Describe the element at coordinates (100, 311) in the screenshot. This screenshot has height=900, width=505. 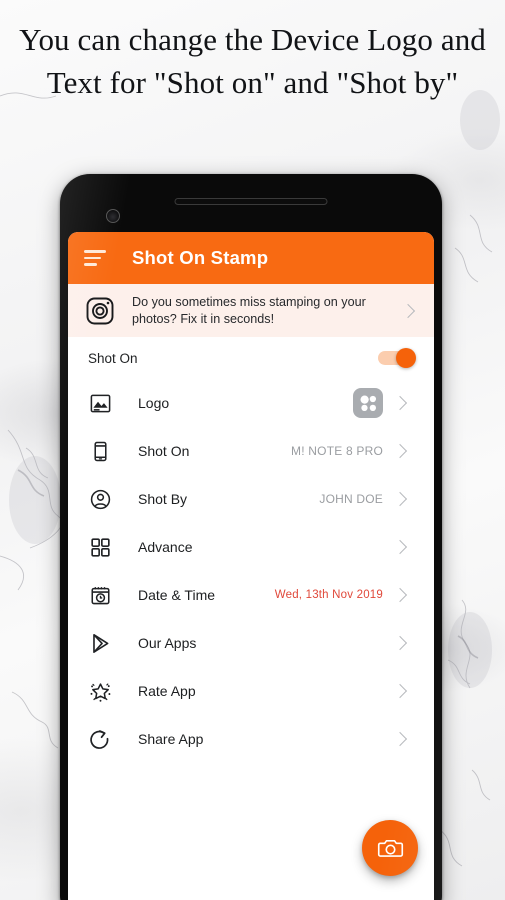
I see `instagram-camera-icon` at that location.